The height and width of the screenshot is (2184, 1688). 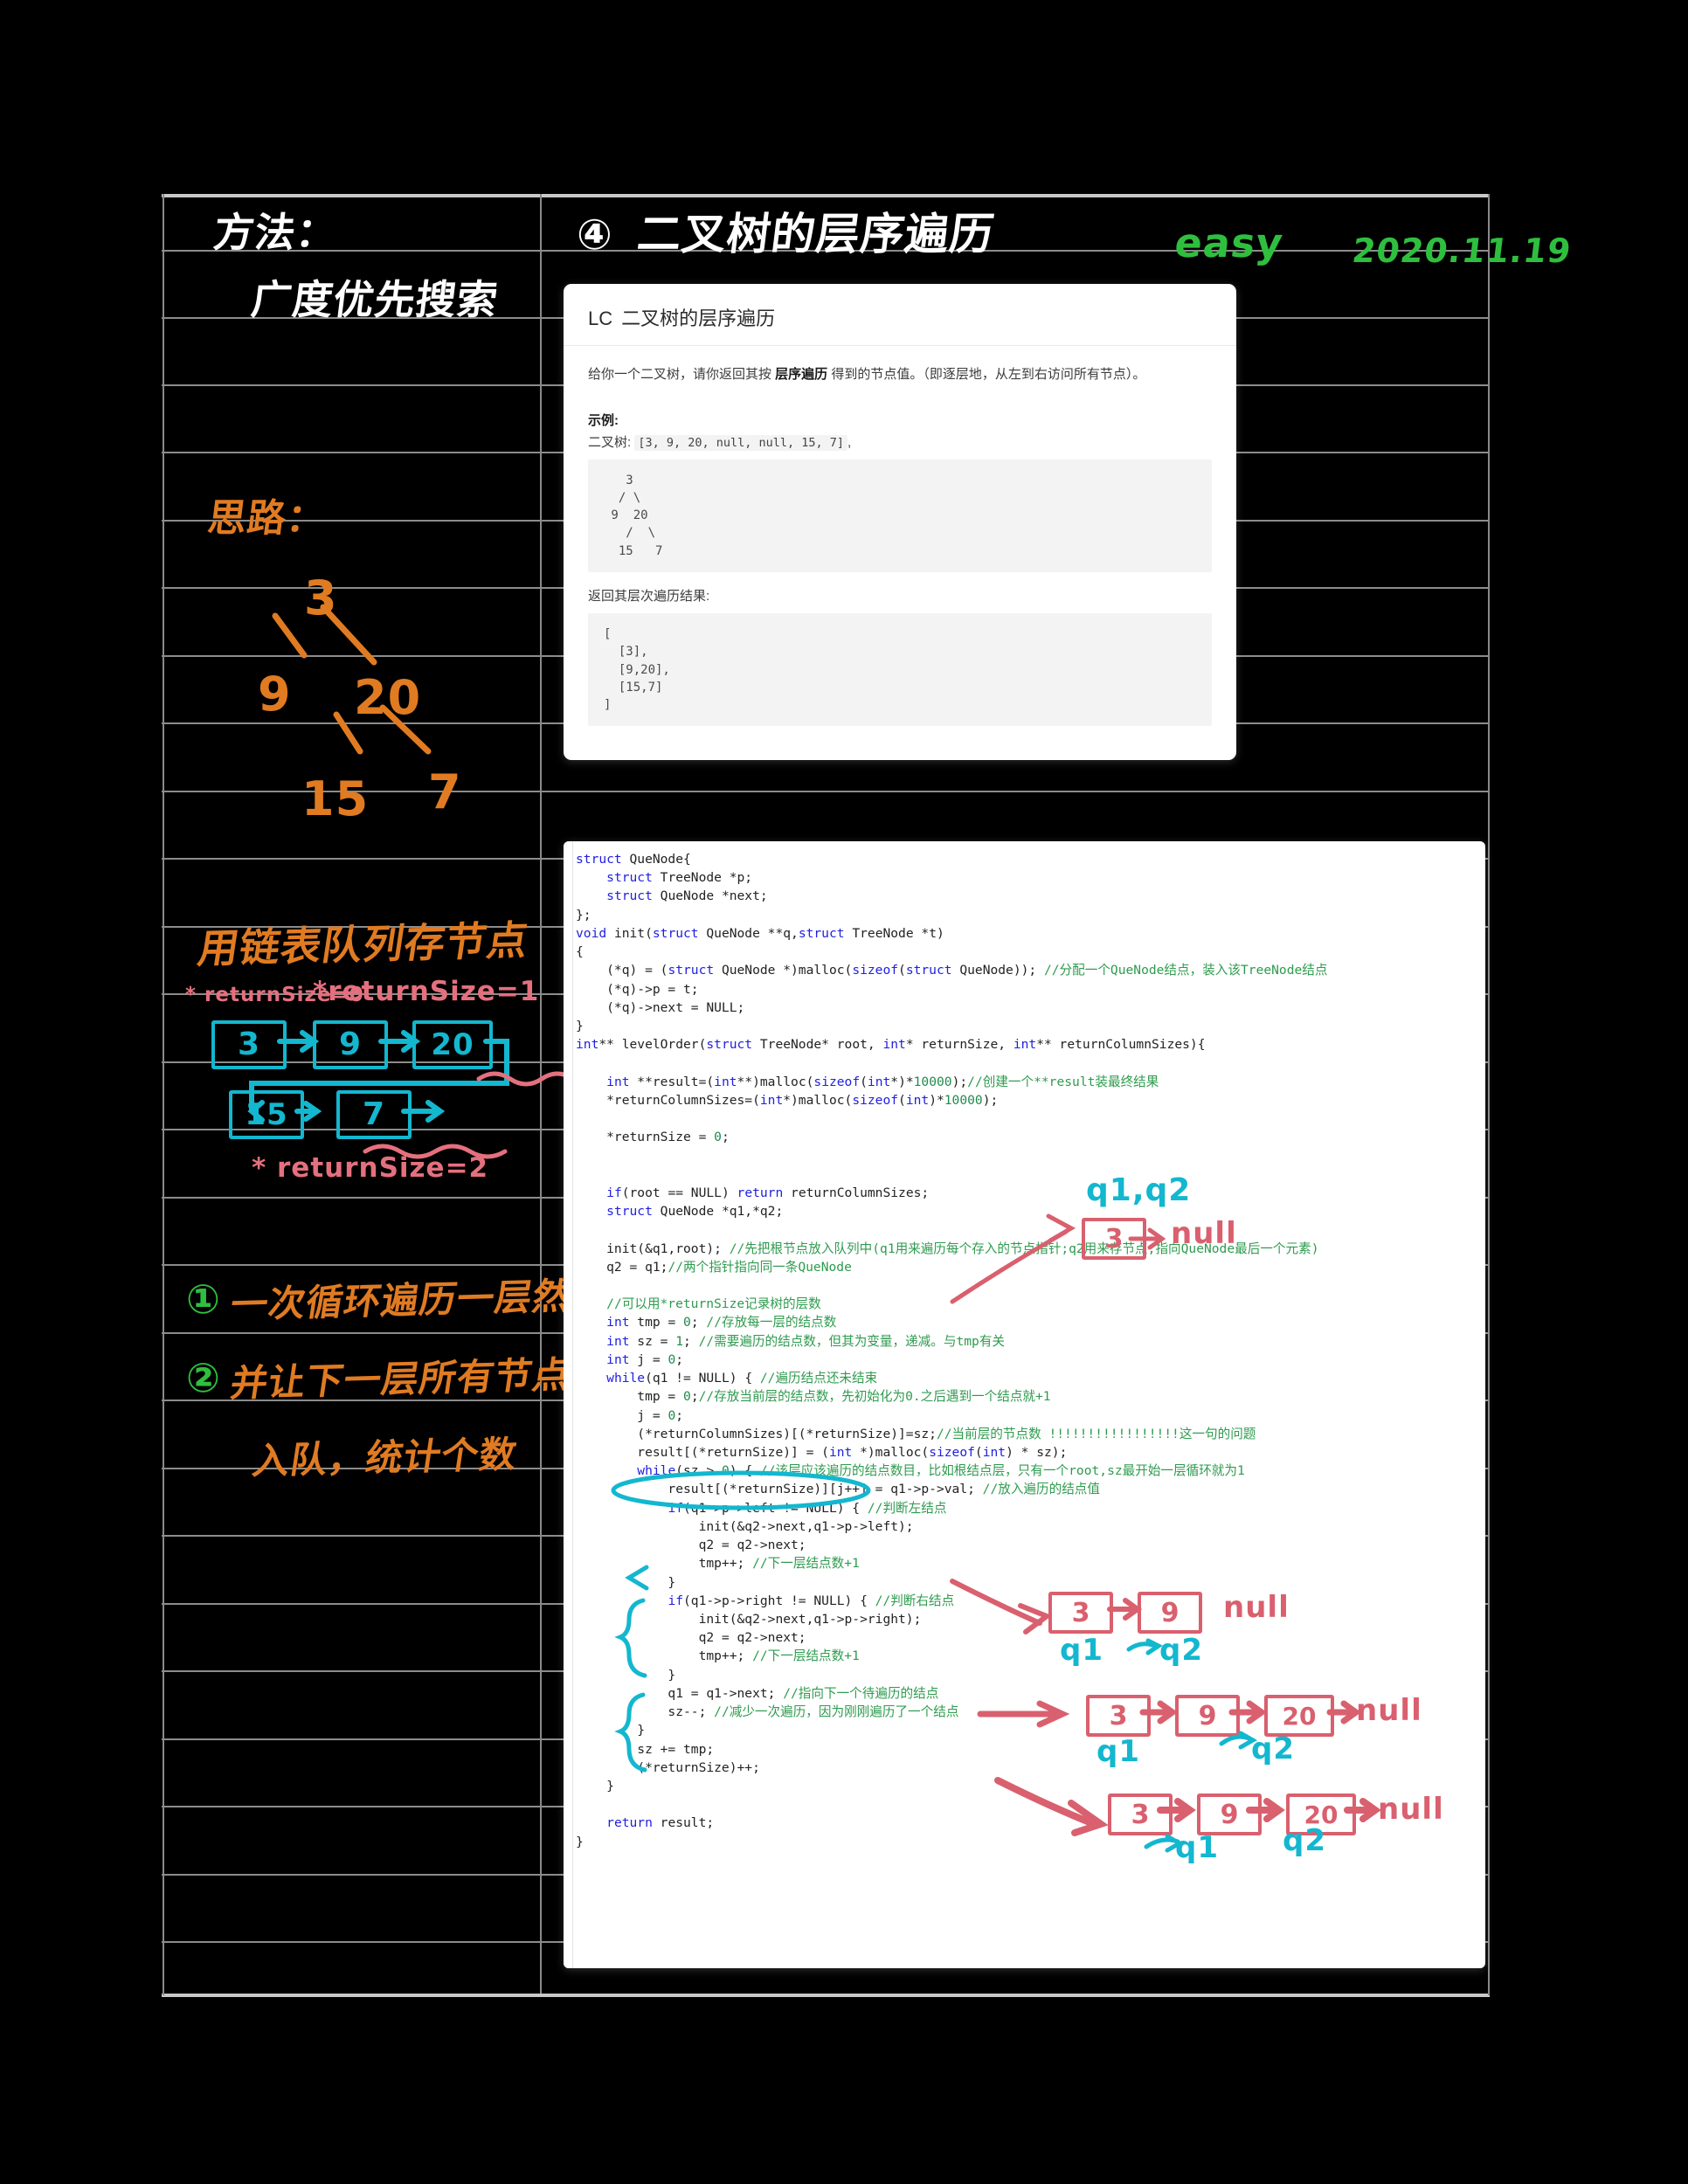 I want to click on queue-node-9: 9, so click(x=350, y=1044).